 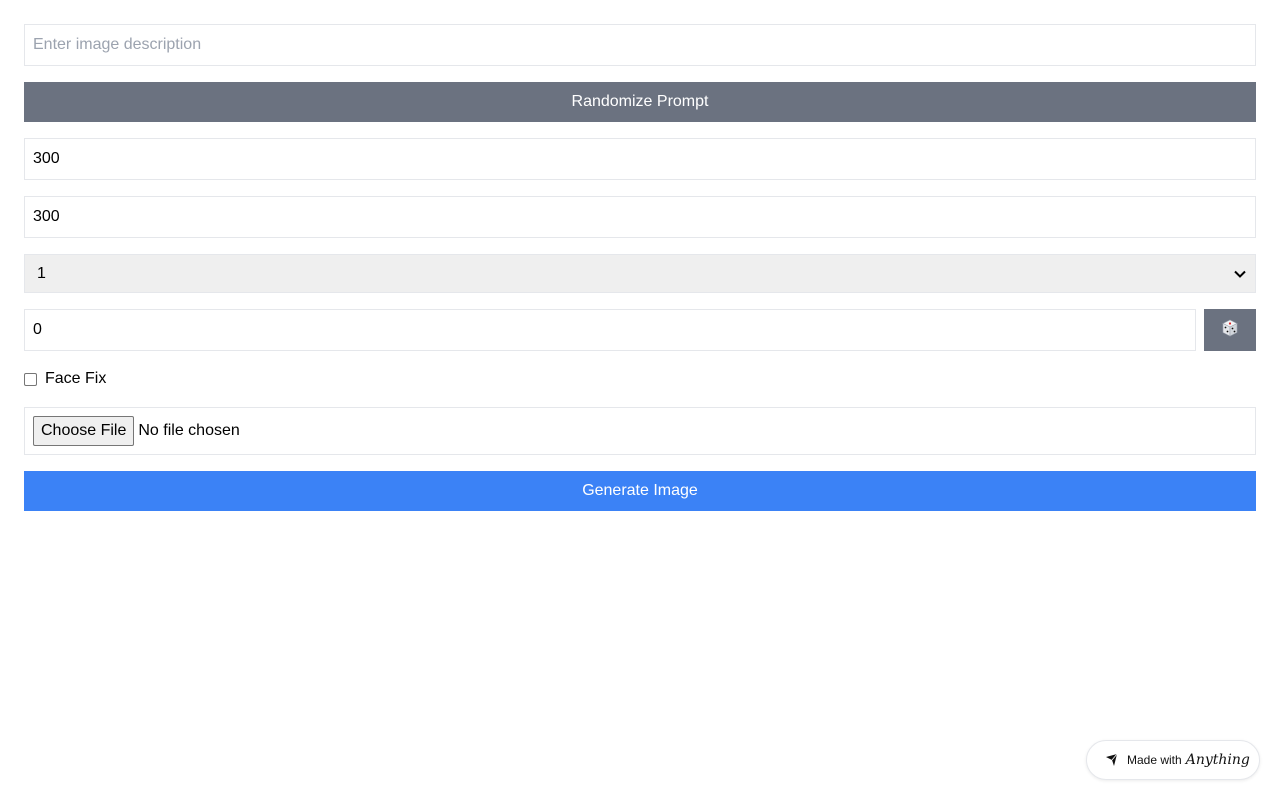 What do you see at coordinates (640, 159) in the screenshot?
I see `width-input: 300` at bounding box center [640, 159].